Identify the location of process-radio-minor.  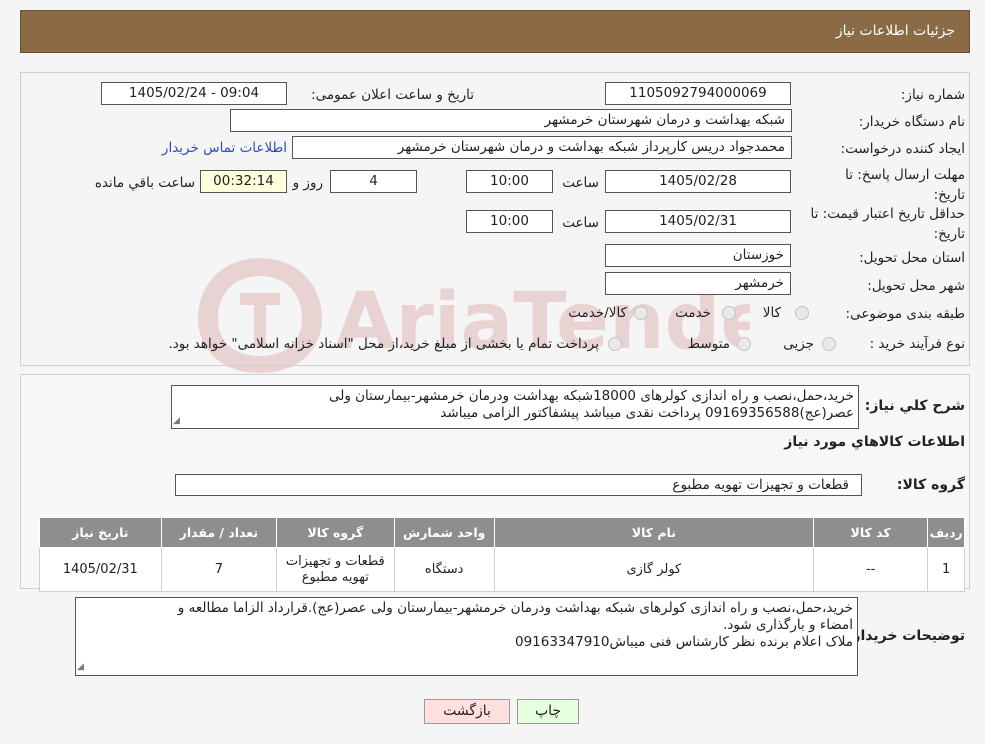
(829, 344).